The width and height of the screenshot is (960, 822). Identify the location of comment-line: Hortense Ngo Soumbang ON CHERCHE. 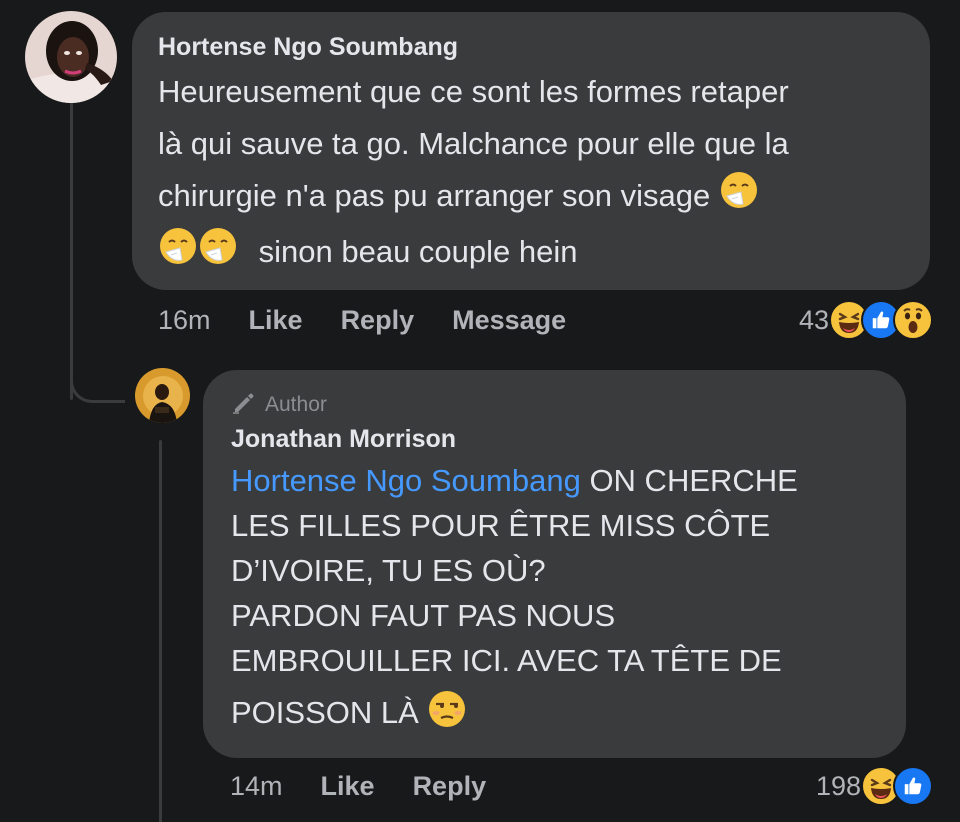
(554, 480).